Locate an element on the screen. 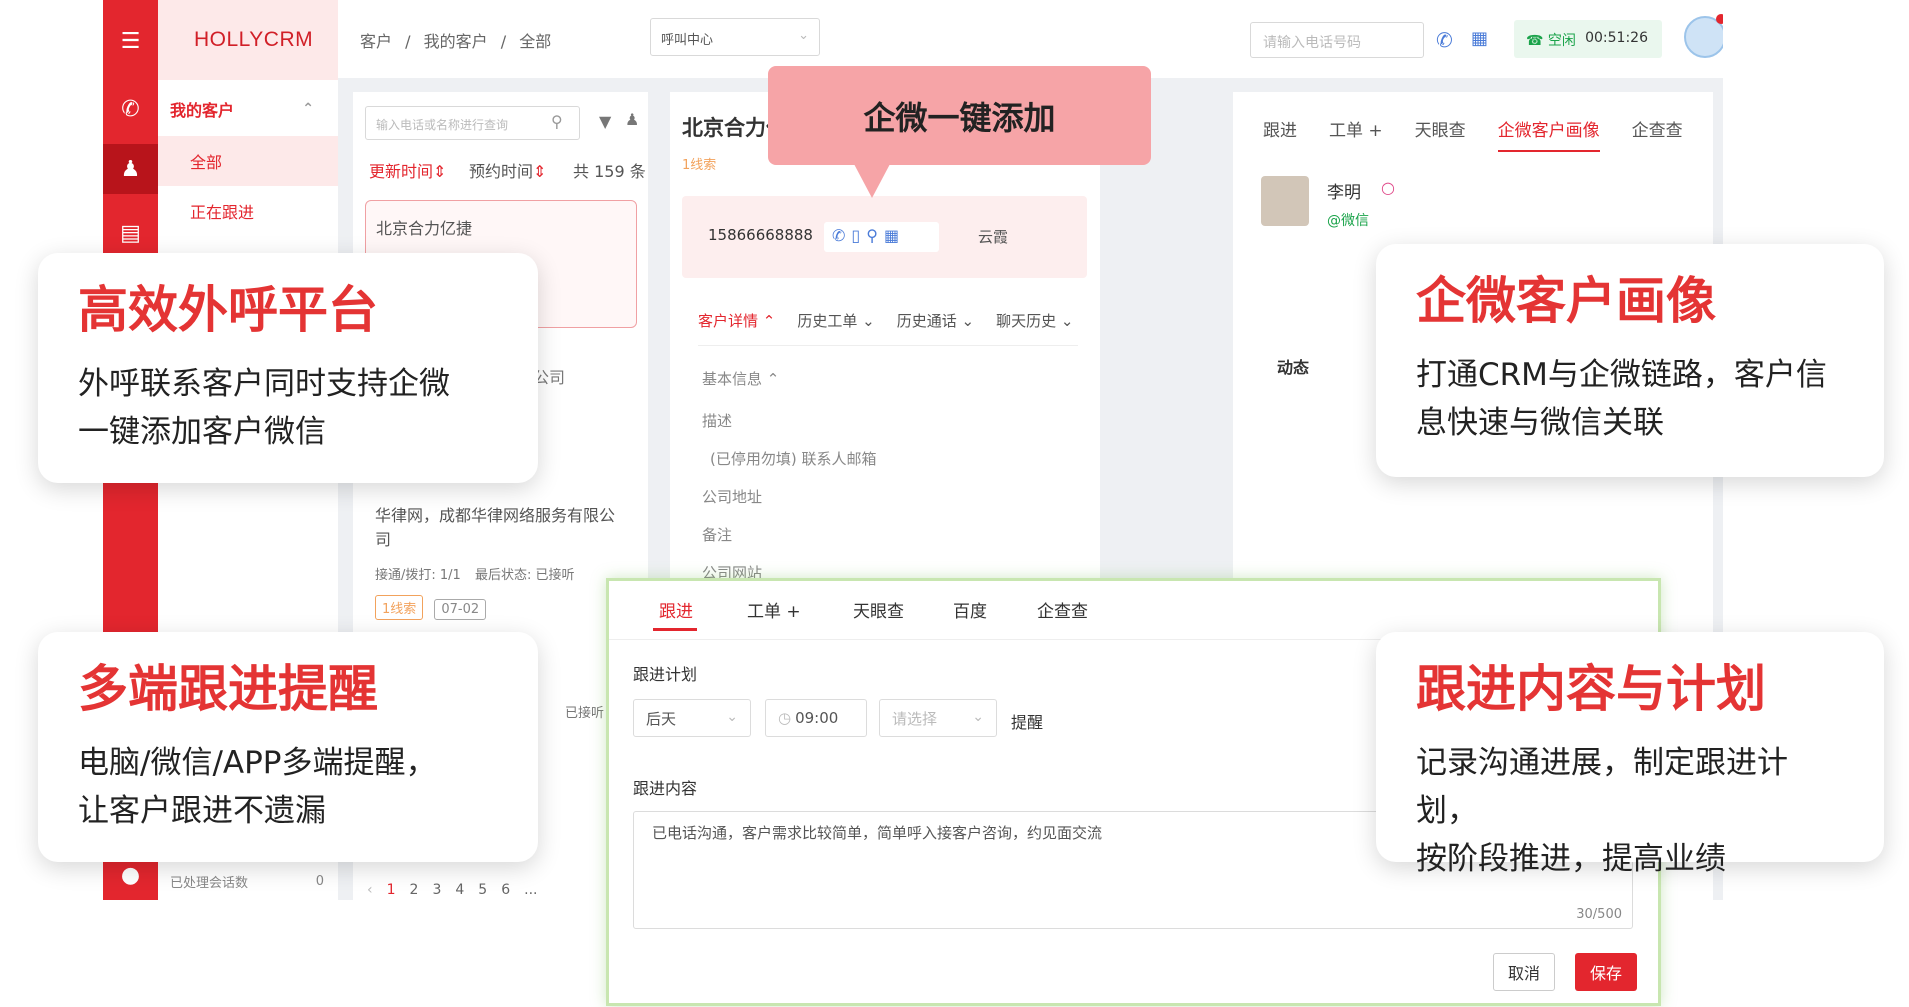 This screenshot has width=1909, height=1007. panel-tab-qichacha: 企查查 is located at coordinates (1062, 609).